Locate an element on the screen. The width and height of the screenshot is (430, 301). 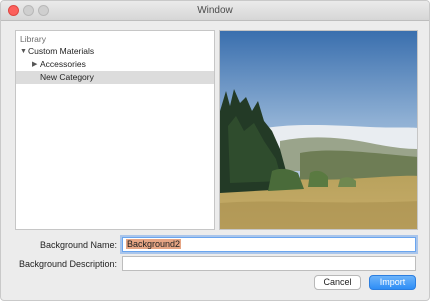
background-description-field is located at coordinates (269, 263).